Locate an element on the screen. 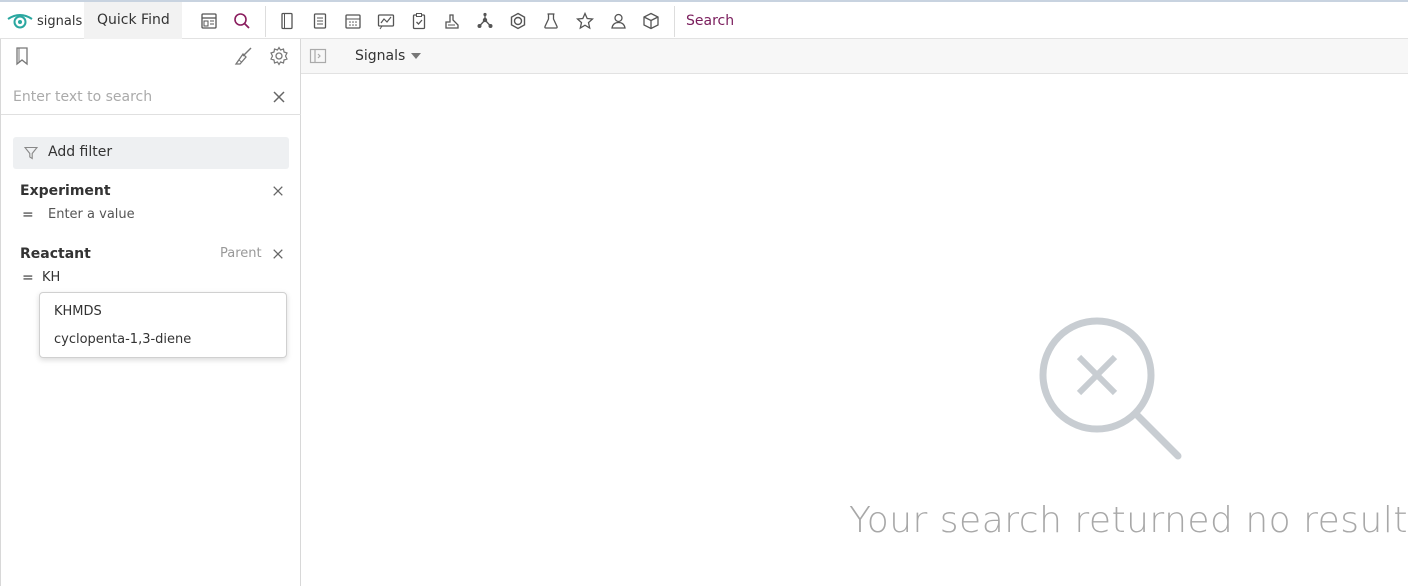 This screenshot has width=1408, height=586. flask-icon is located at coordinates (551, 21).